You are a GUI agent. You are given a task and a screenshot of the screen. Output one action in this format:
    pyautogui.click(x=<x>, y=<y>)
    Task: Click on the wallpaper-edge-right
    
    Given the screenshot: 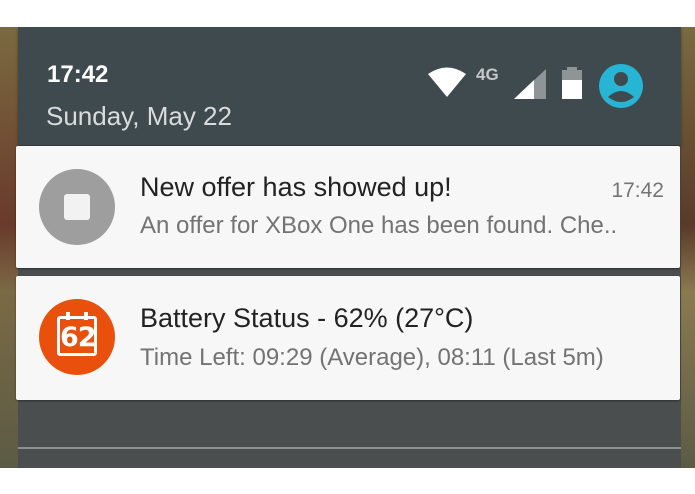 What is the action you would take?
    pyautogui.click(x=688, y=247)
    